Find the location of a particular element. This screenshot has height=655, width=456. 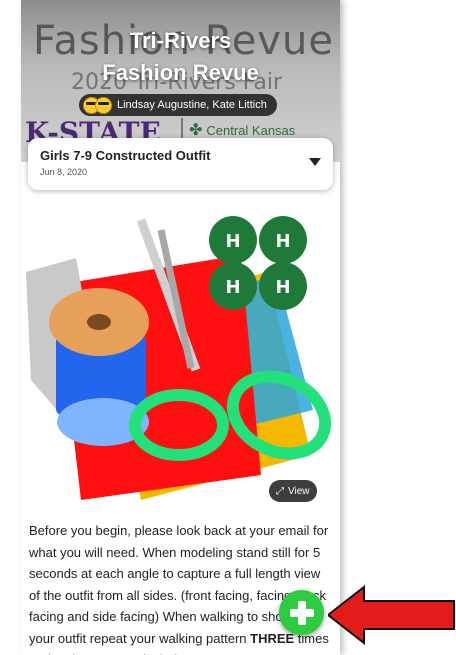

entry-title: Girls 7-9 Constructed Outfit is located at coordinates (125, 155).